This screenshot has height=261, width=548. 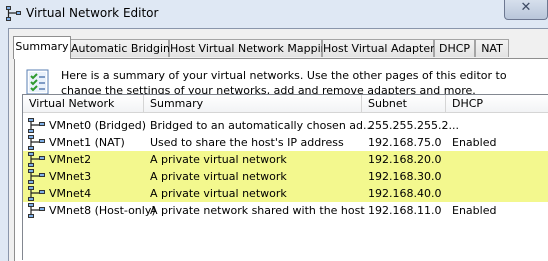 I want to click on cell-summary: Used to share the host's IP address, so click(x=247, y=142).